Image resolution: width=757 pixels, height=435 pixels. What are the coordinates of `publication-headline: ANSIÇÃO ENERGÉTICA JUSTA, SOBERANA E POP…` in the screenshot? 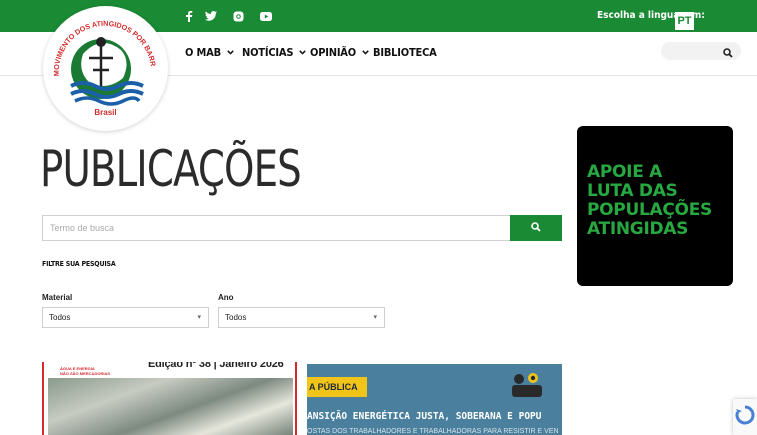 It's located at (424, 416).